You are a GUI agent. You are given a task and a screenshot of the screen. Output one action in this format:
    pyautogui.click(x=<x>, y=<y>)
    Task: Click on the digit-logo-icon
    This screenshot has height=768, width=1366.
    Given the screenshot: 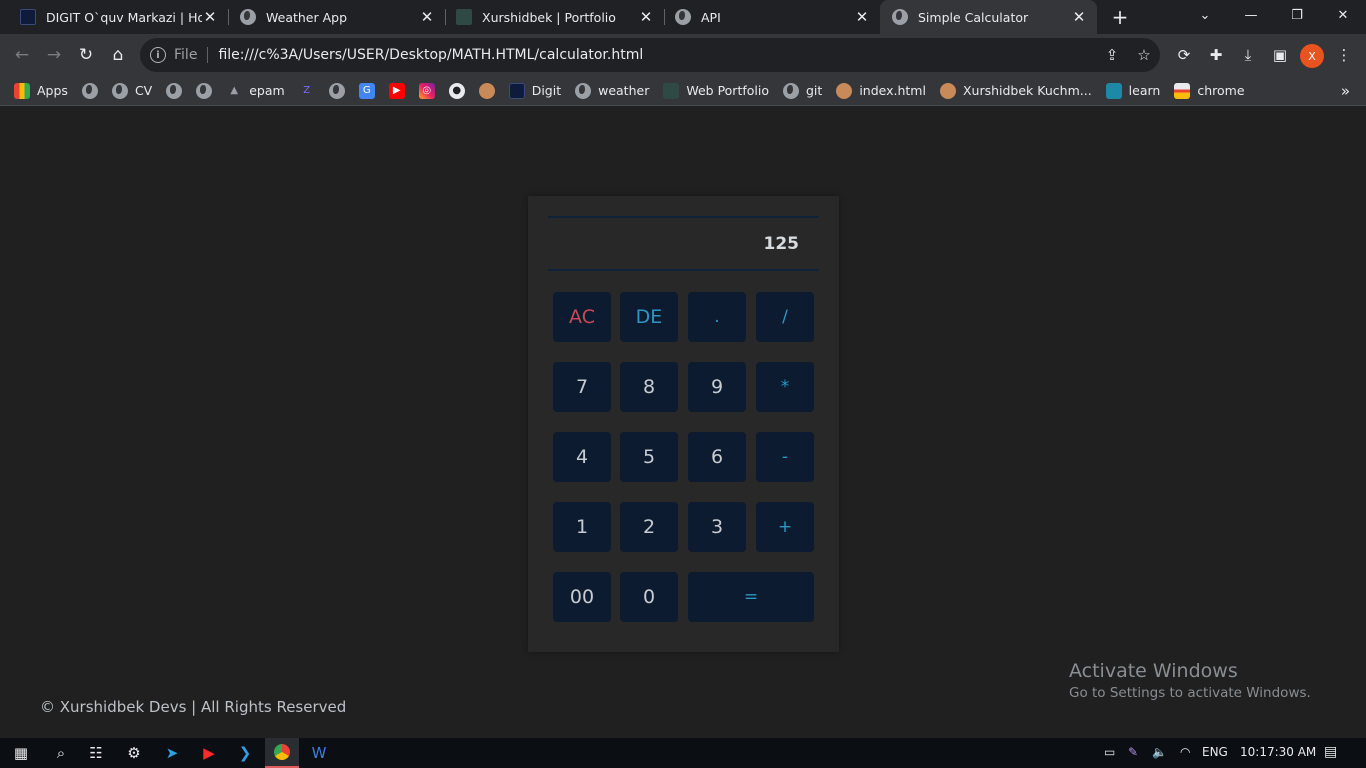 What is the action you would take?
    pyautogui.click(x=28, y=17)
    